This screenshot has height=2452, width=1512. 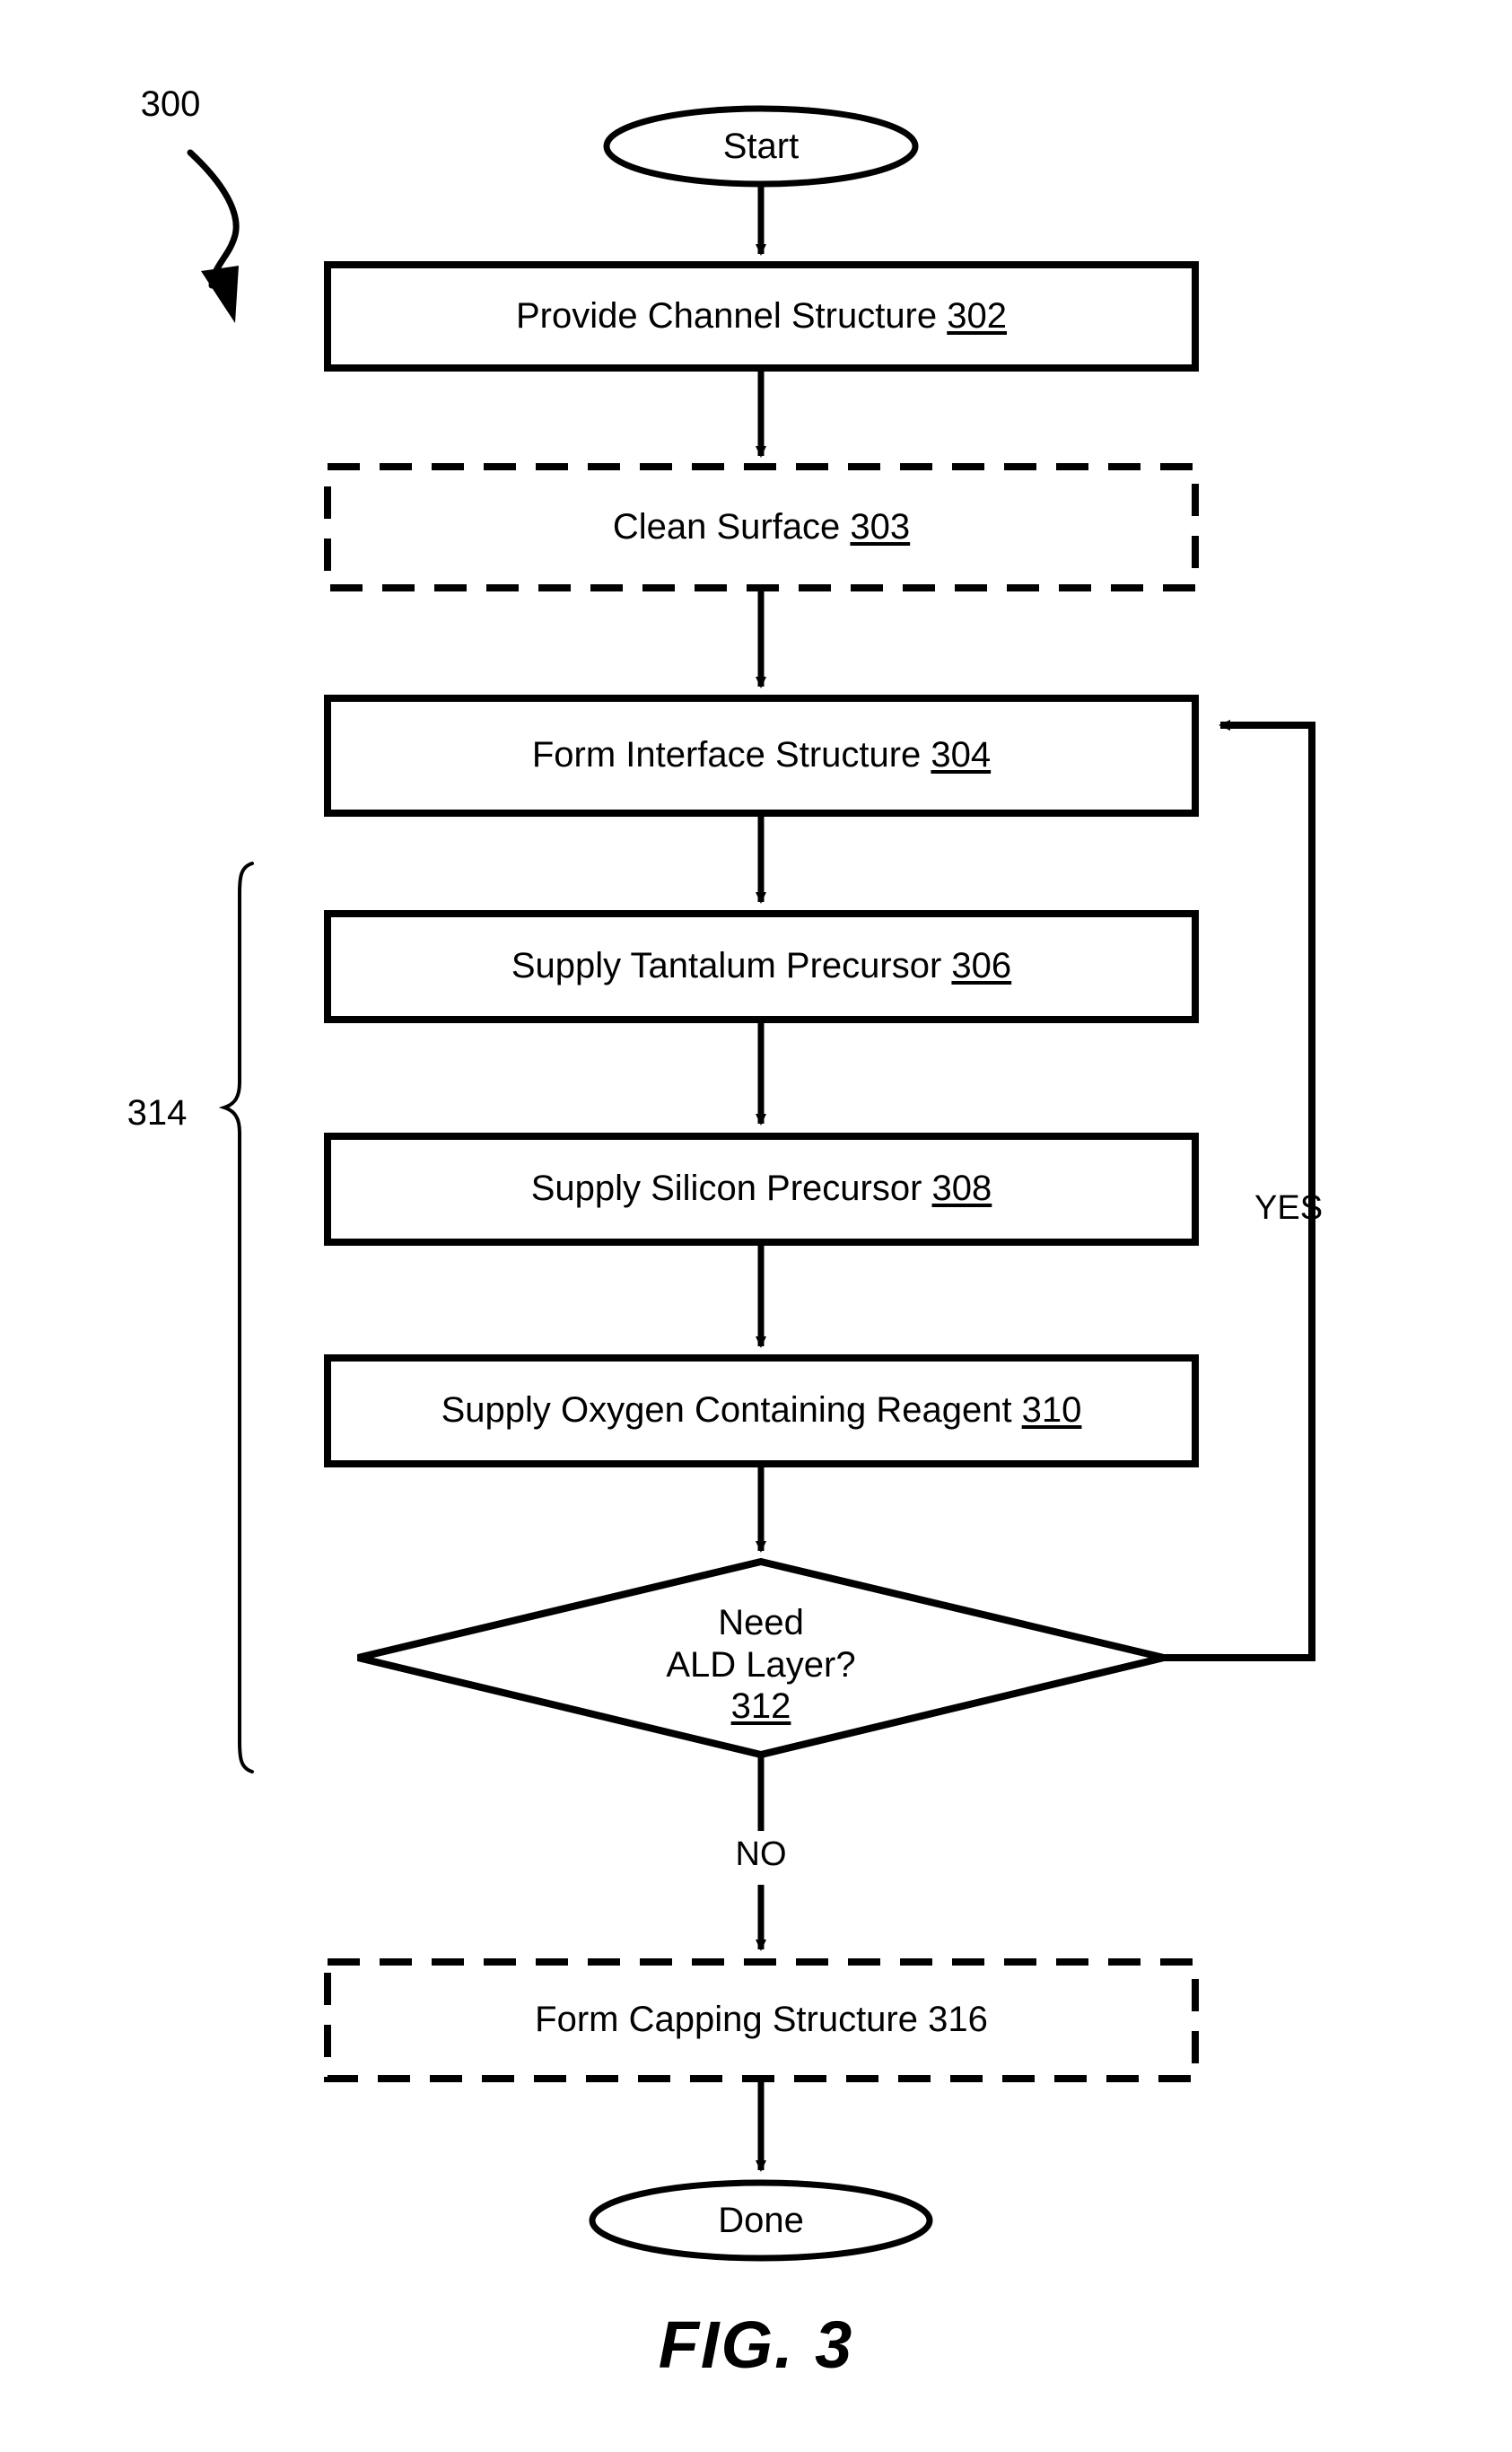 What do you see at coordinates (761, 1190) in the screenshot?
I see `node-308-shape` at bounding box center [761, 1190].